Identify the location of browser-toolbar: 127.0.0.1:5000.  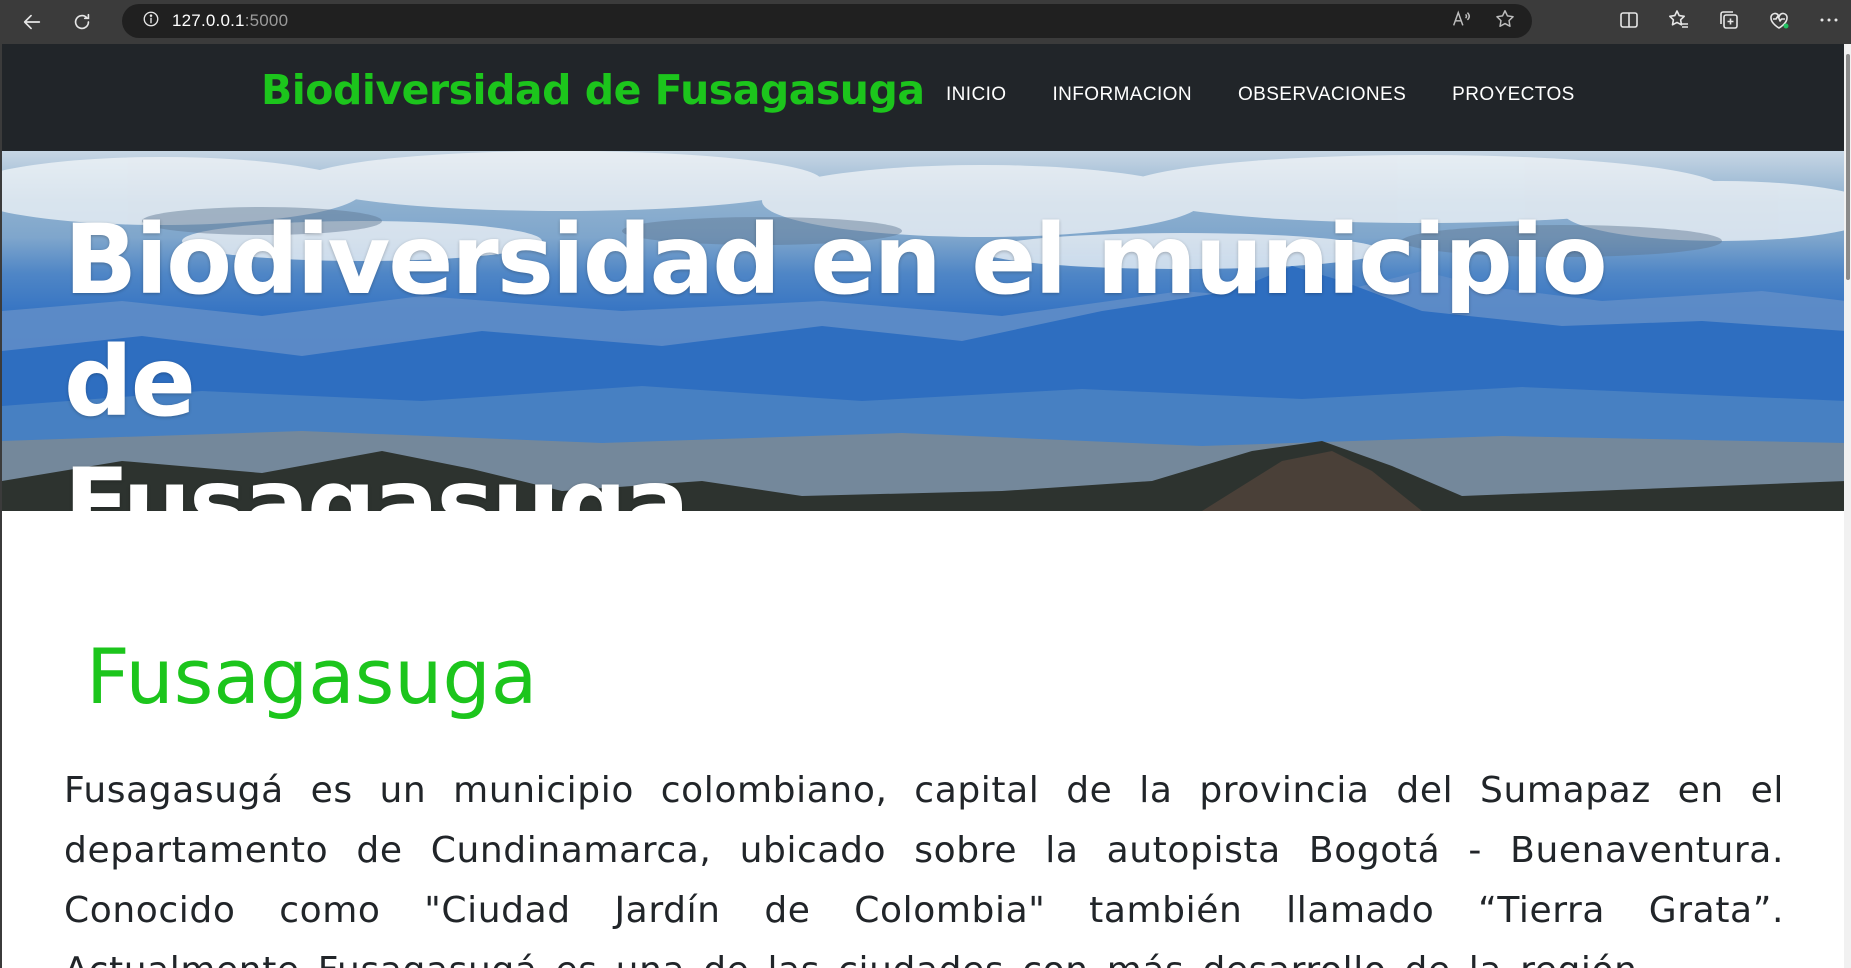
(925, 22).